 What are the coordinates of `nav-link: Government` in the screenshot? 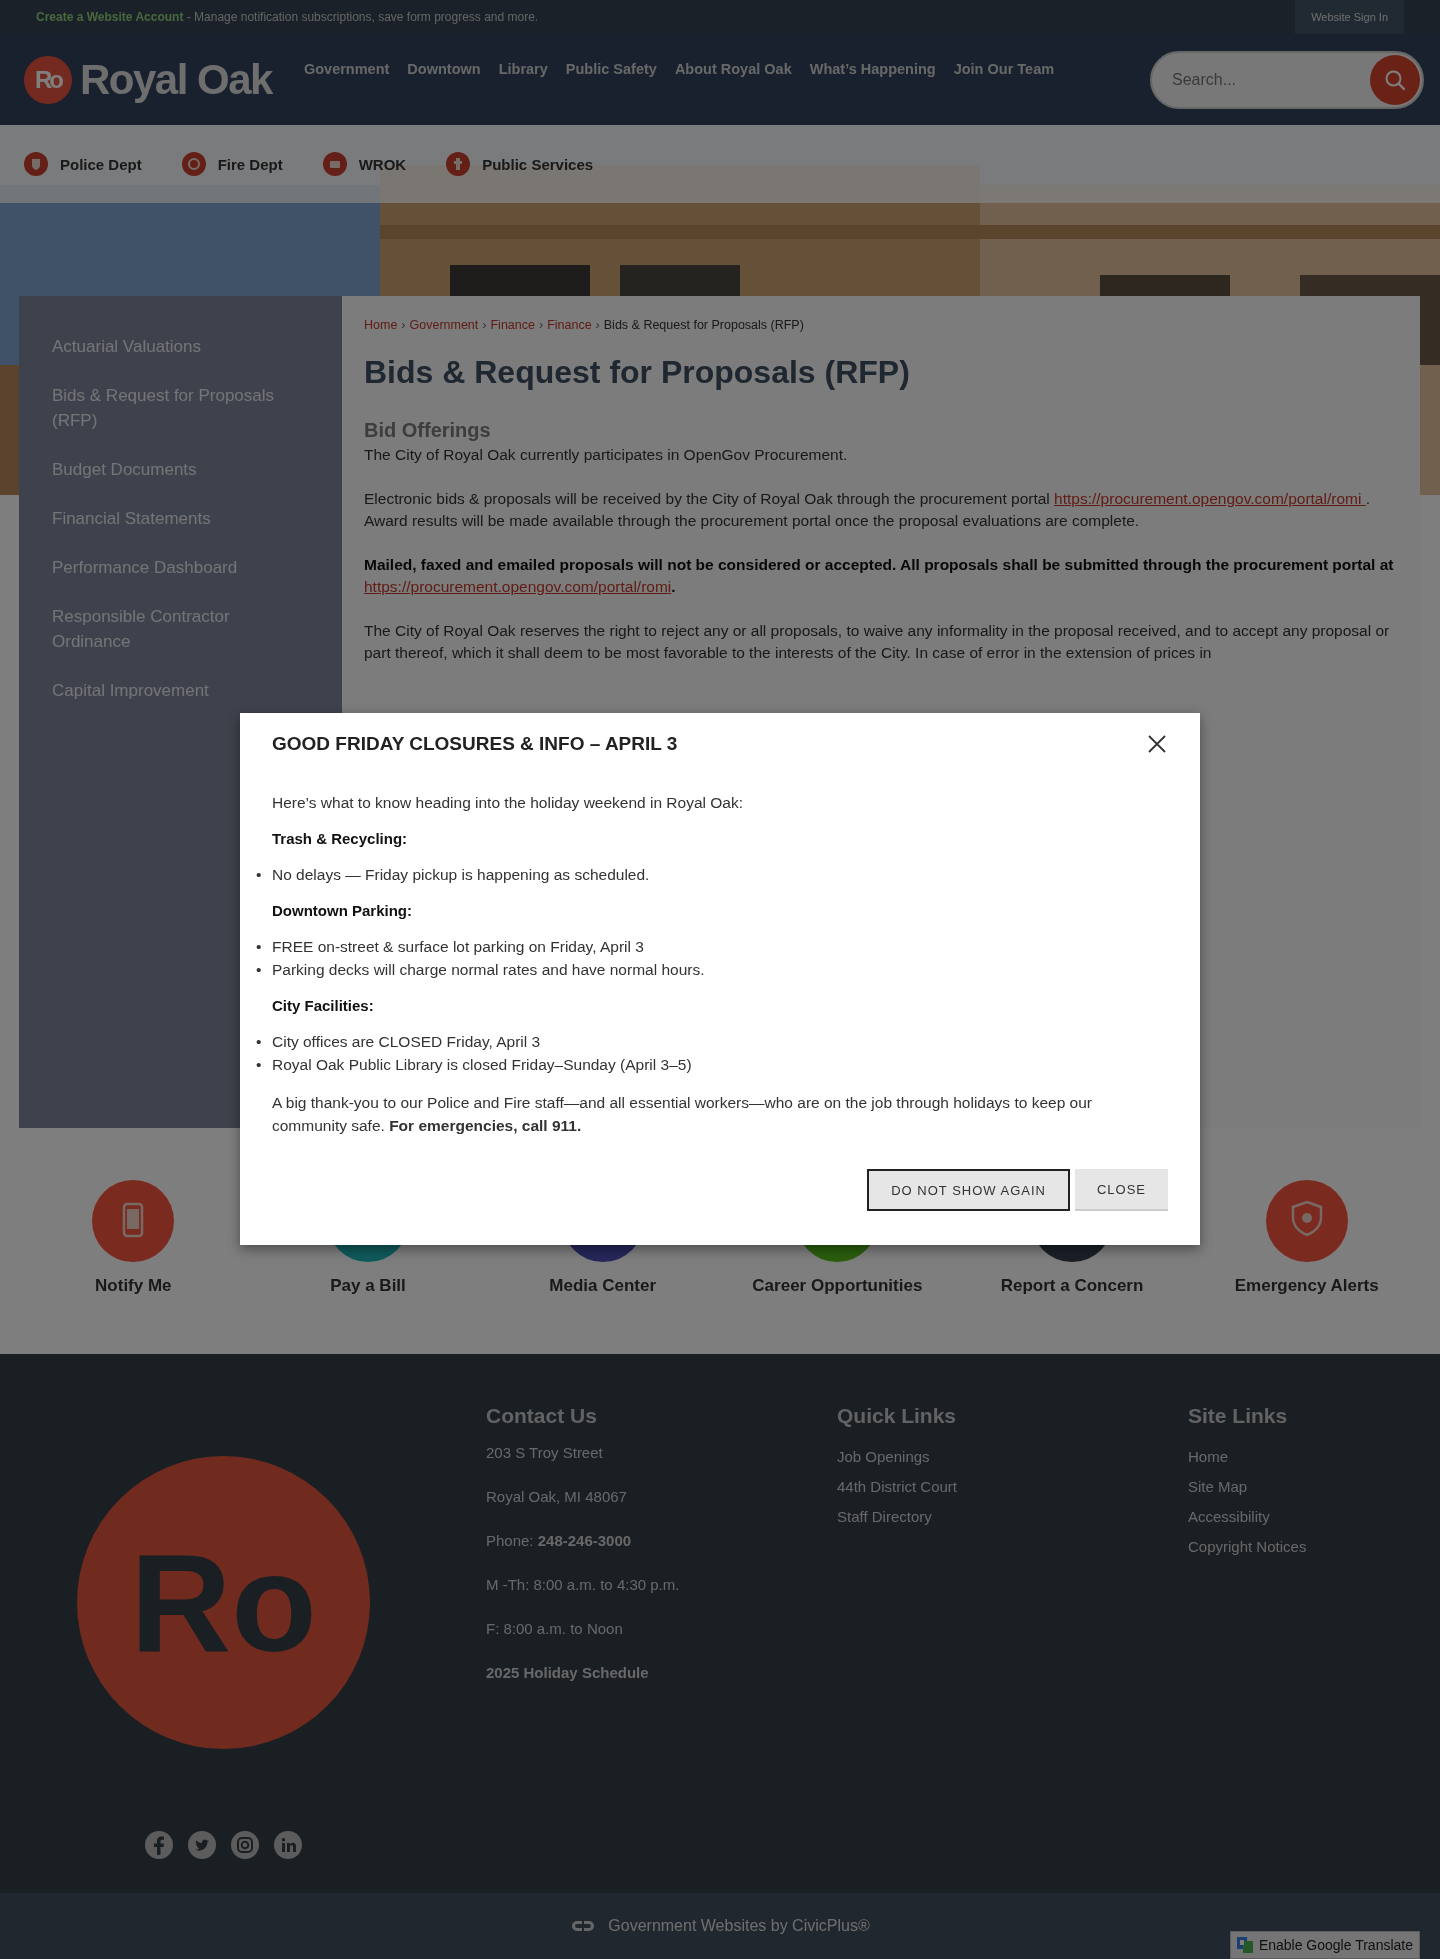 It's located at (346, 68).